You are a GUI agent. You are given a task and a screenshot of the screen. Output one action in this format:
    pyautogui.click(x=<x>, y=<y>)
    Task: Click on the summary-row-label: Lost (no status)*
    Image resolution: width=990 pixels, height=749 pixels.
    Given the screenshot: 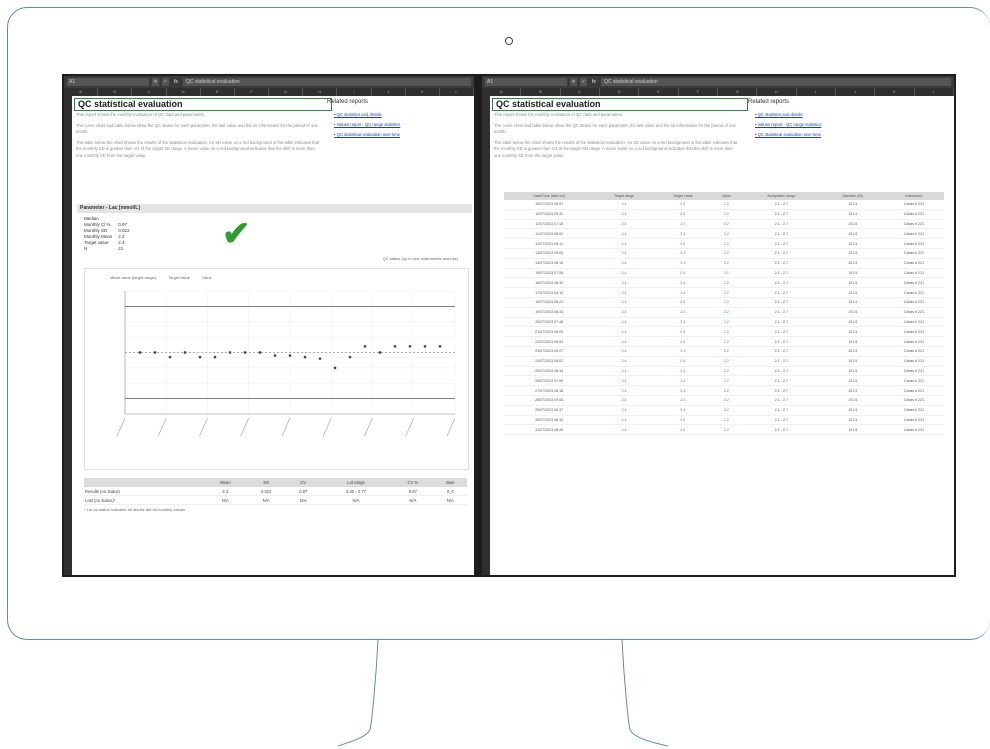 What is the action you would take?
    pyautogui.click(x=144, y=500)
    